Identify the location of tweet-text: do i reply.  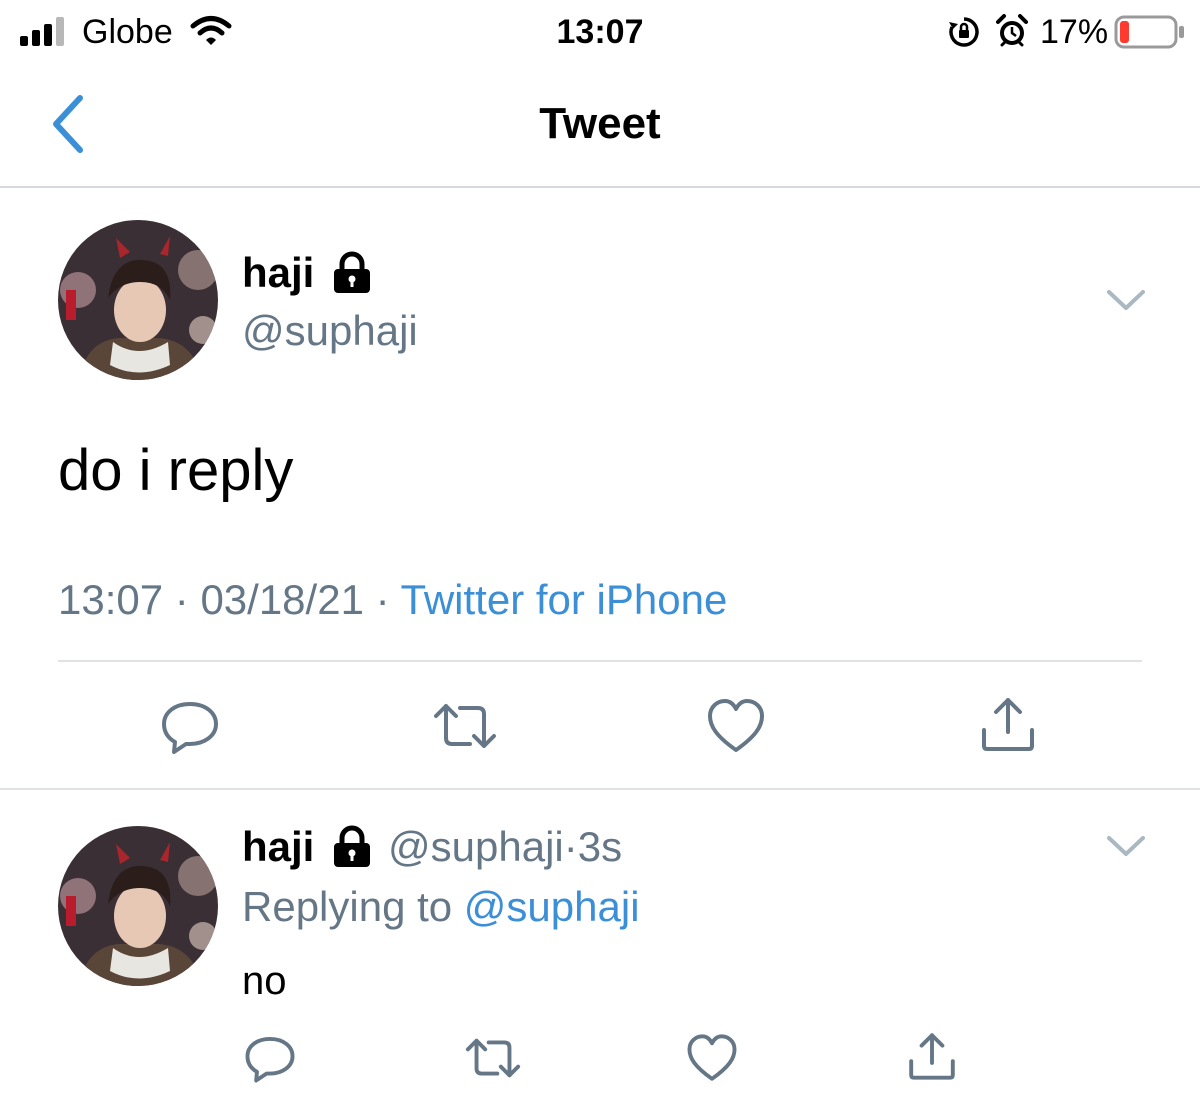
(176, 470).